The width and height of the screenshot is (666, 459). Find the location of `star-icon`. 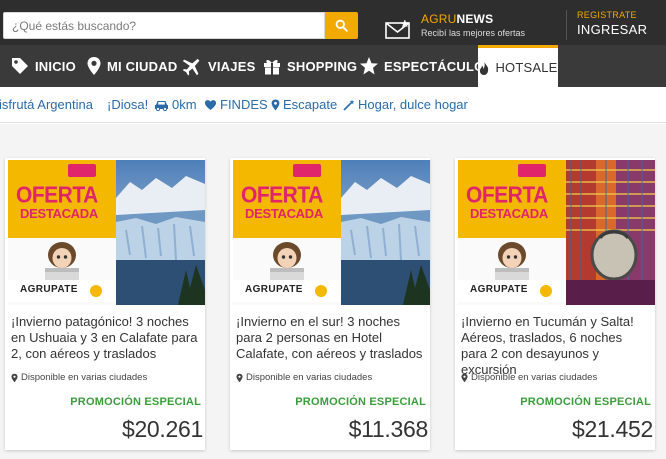

star-icon is located at coordinates (369, 66).